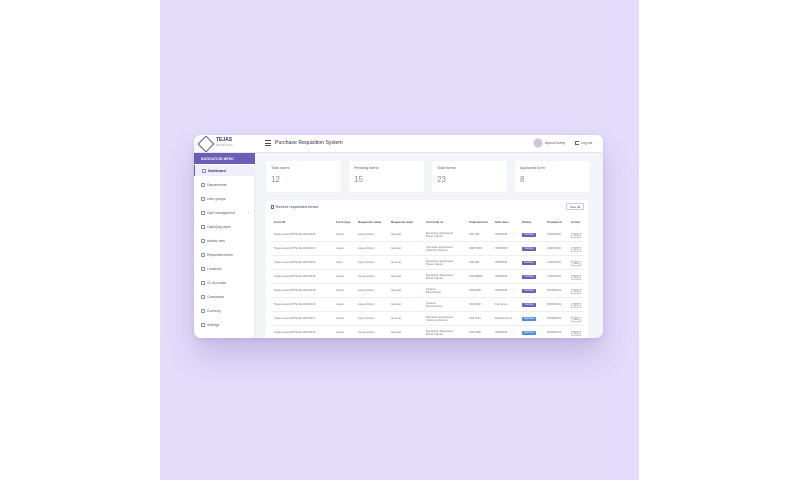 This screenshot has width=800, height=480. I want to click on sidebar-item-label: Departments, so click(217, 185).